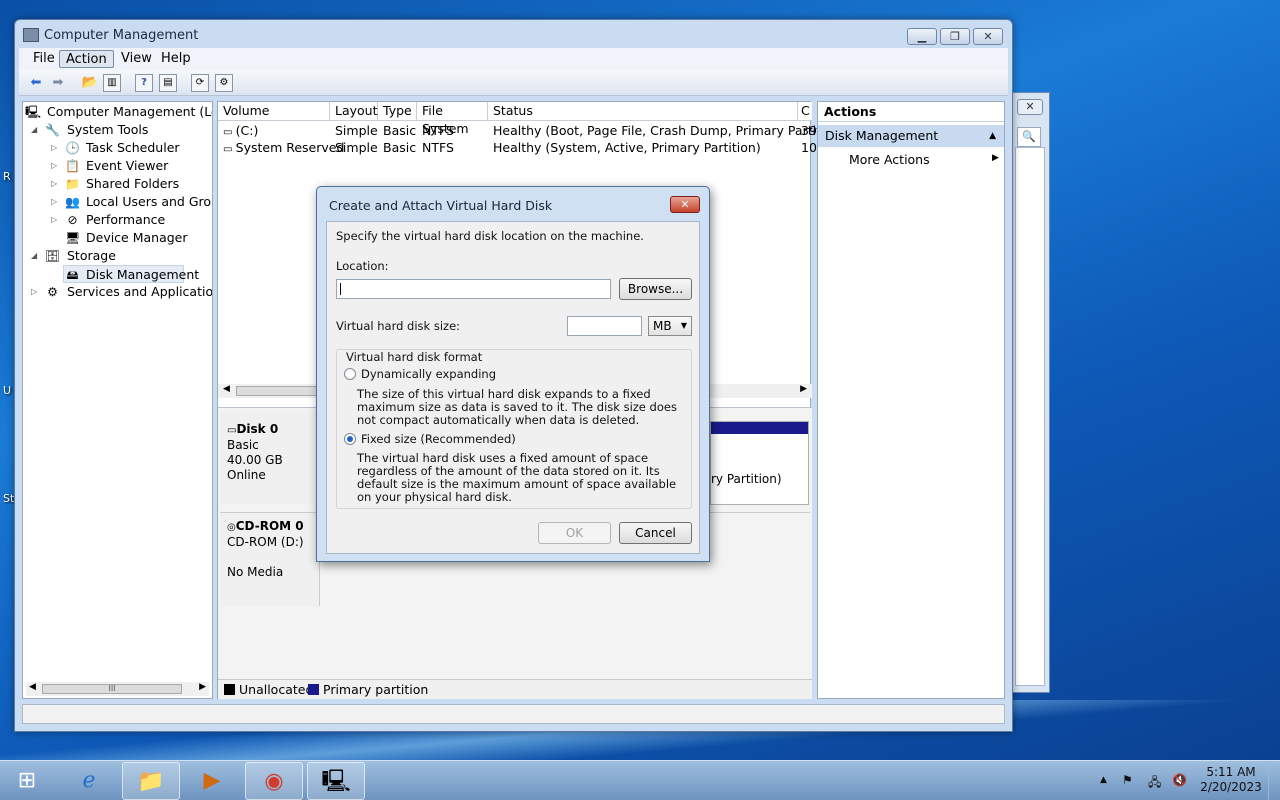 This screenshot has width=1280, height=800. Describe the element at coordinates (746, 479) in the screenshot. I see `partition-label: ry Partition)` at that location.